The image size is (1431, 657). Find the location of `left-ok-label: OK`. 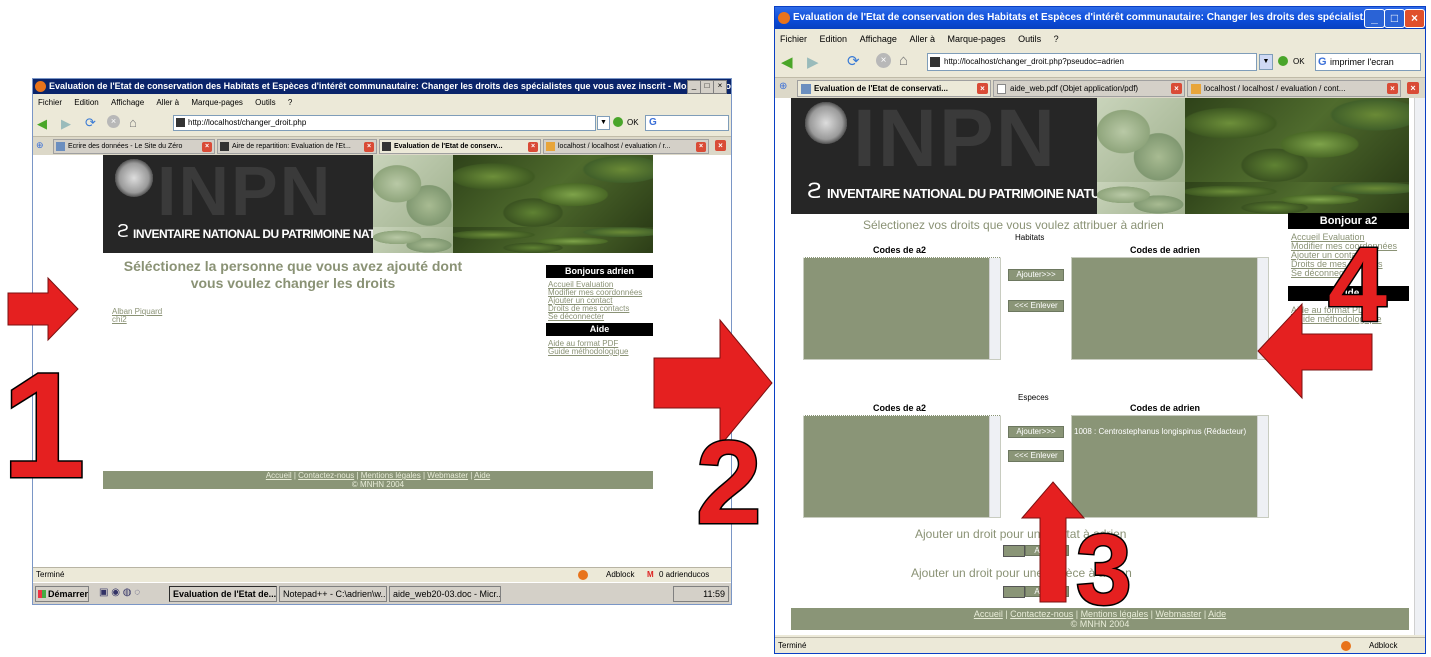

left-ok-label: OK is located at coordinates (633, 122).